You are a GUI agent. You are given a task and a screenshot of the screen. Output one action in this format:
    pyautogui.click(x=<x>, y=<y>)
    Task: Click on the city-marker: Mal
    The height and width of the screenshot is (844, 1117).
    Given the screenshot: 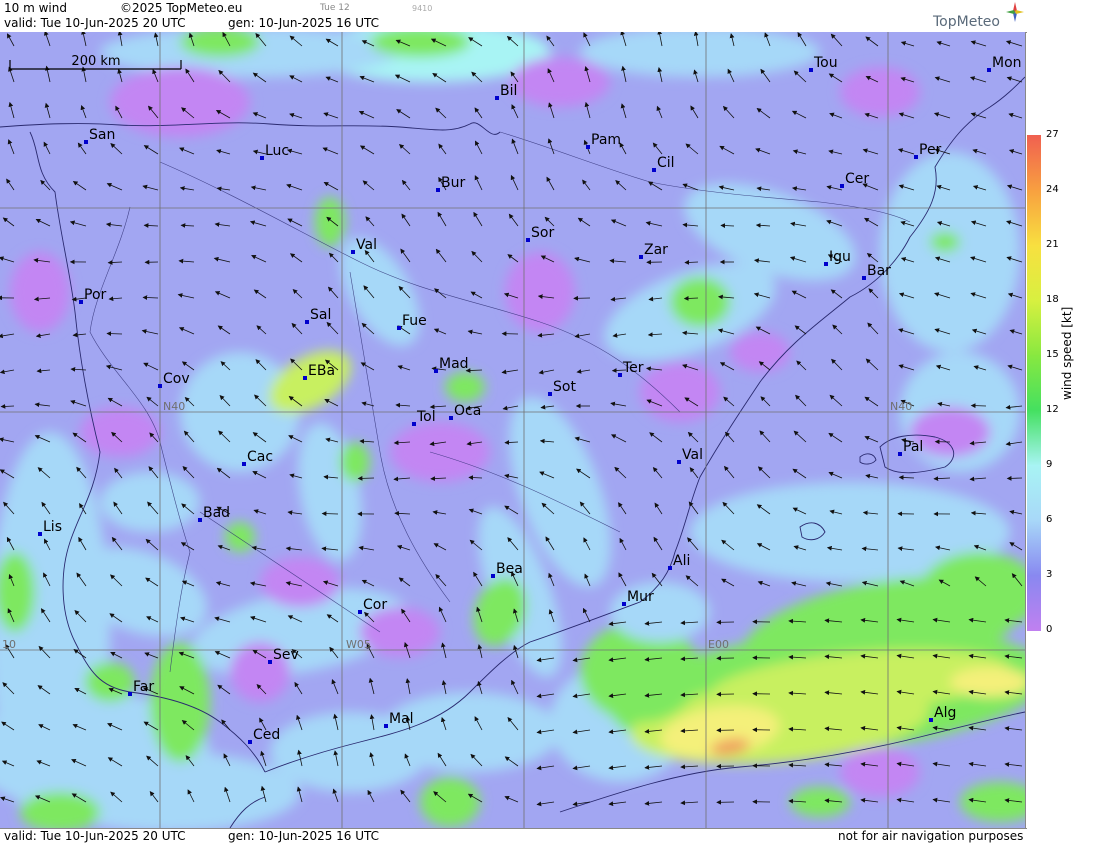 What is the action you would take?
    pyautogui.click(x=399, y=719)
    